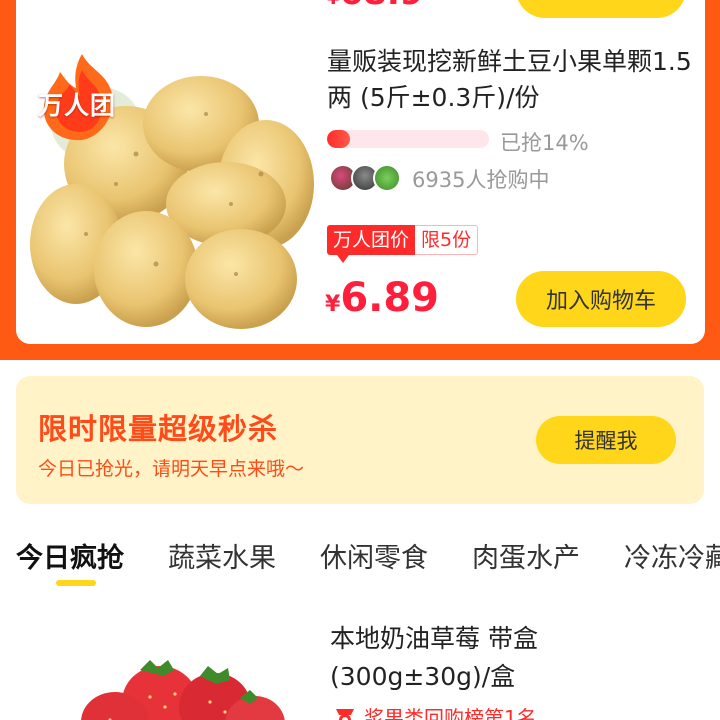 Image resolution: width=720 pixels, height=720 pixels. I want to click on medal-icon, so click(345, 714).